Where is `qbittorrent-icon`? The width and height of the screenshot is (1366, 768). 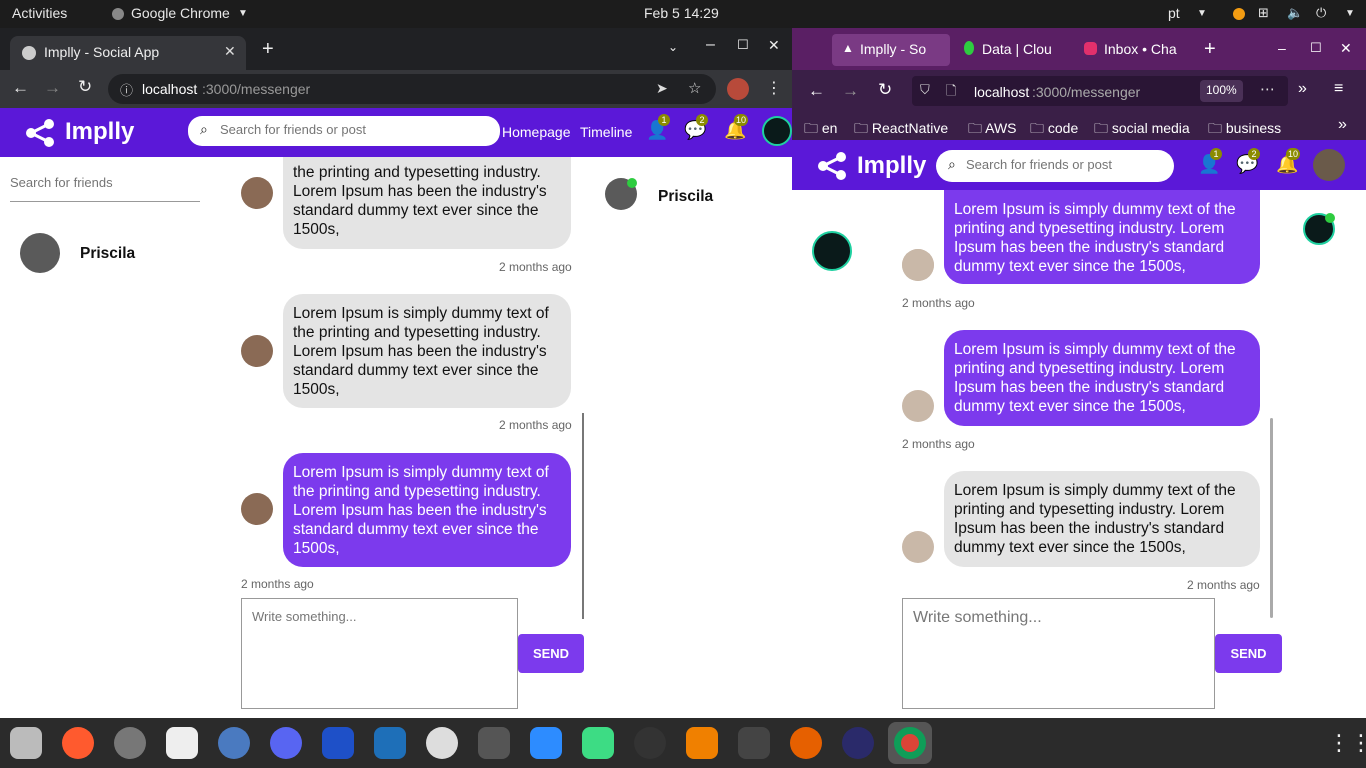 qbittorrent-icon is located at coordinates (234, 743).